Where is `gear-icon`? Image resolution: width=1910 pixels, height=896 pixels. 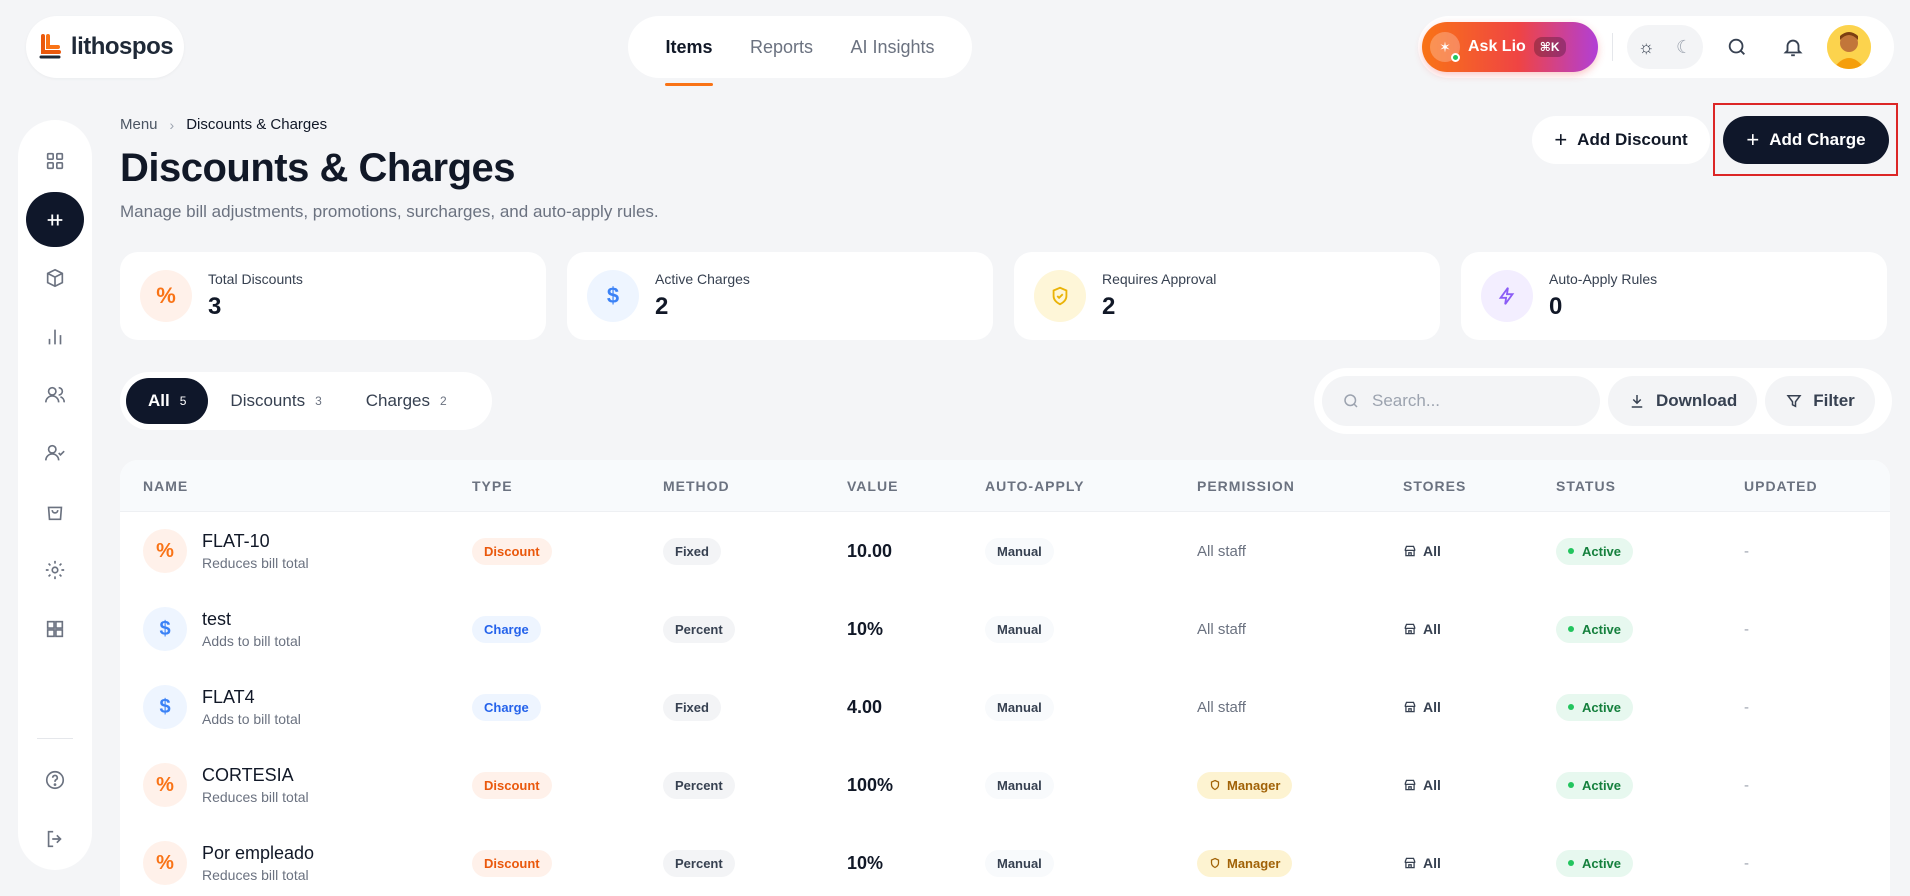 gear-icon is located at coordinates (55, 570).